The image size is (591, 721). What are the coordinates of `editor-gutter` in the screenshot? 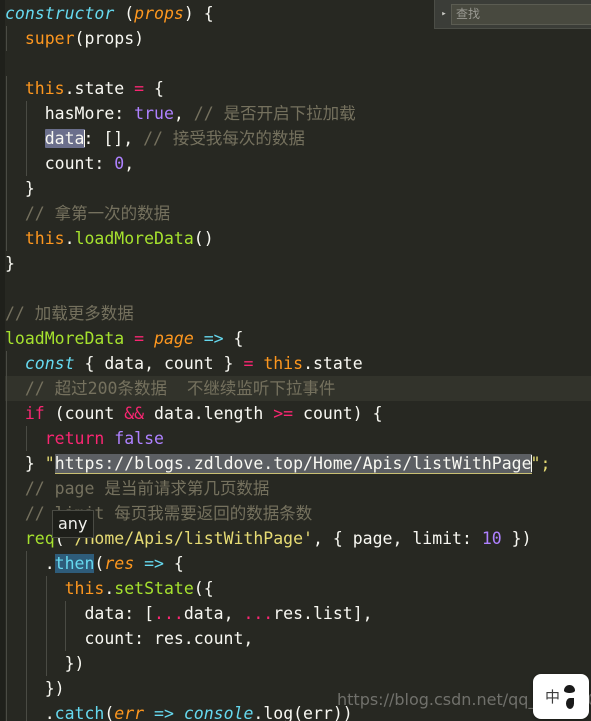 It's located at (2, 360).